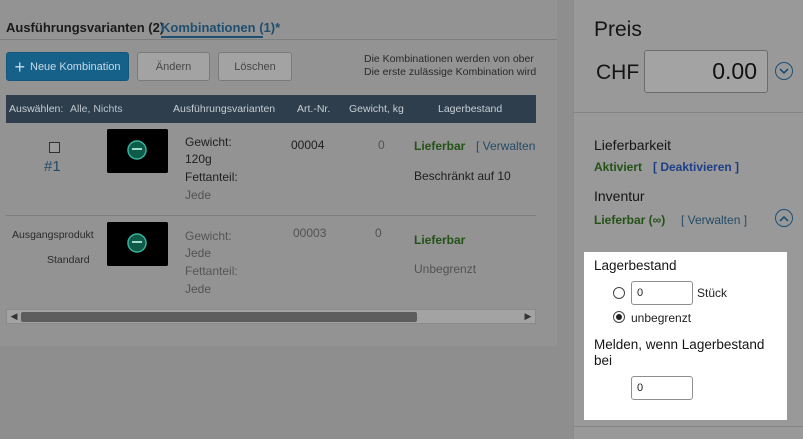  What do you see at coordinates (696, 167) in the screenshot?
I see `deactivate-link: [ Deaktivieren ]` at bounding box center [696, 167].